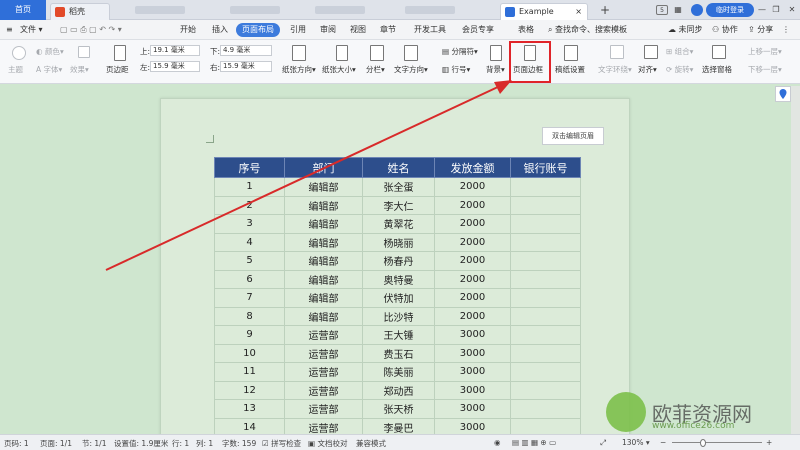  I want to click on zoom-out-icon: −, so click(663, 442).